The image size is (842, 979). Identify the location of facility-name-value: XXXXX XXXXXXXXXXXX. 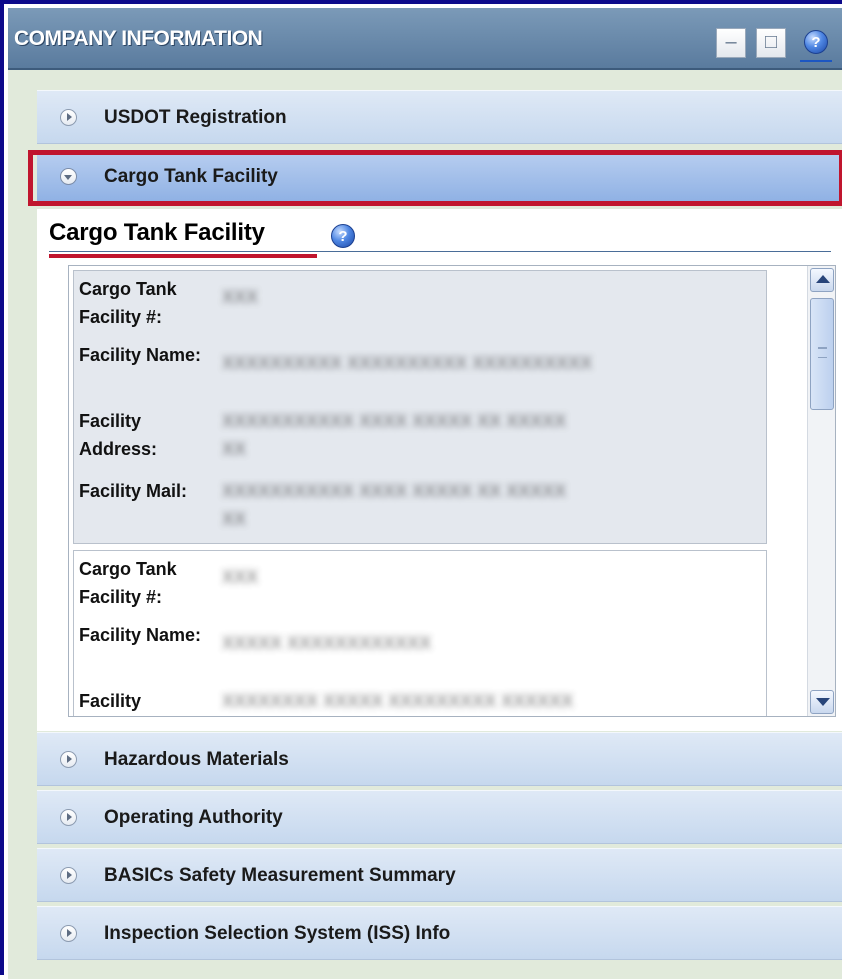
(327, 643).